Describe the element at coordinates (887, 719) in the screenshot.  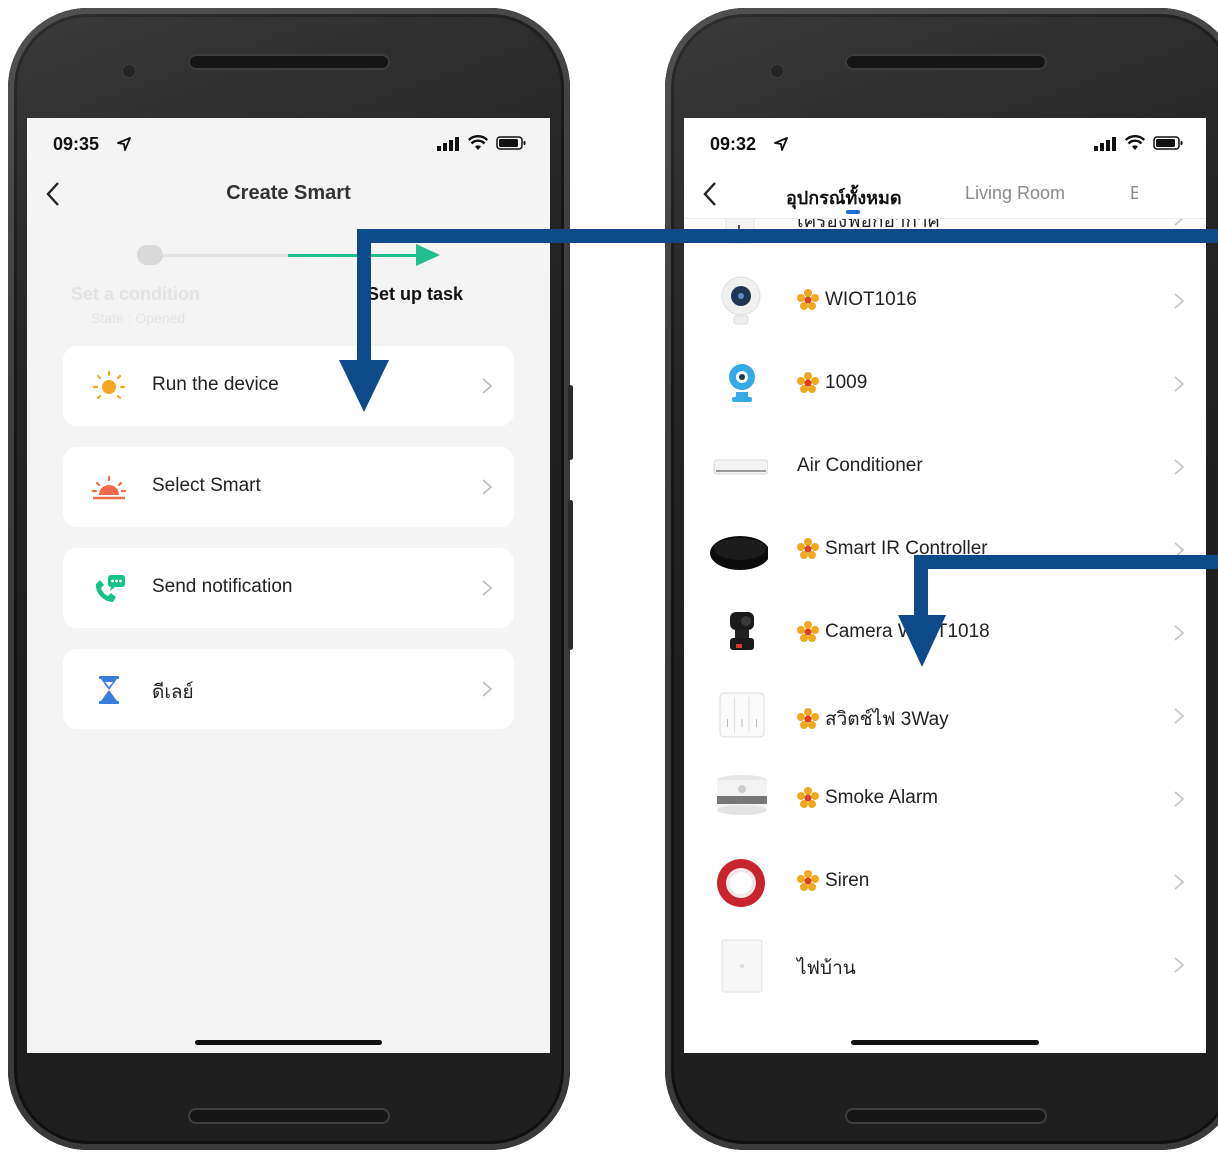
I see `device-name: สวิตช์ไฟ 3Way` at that location.